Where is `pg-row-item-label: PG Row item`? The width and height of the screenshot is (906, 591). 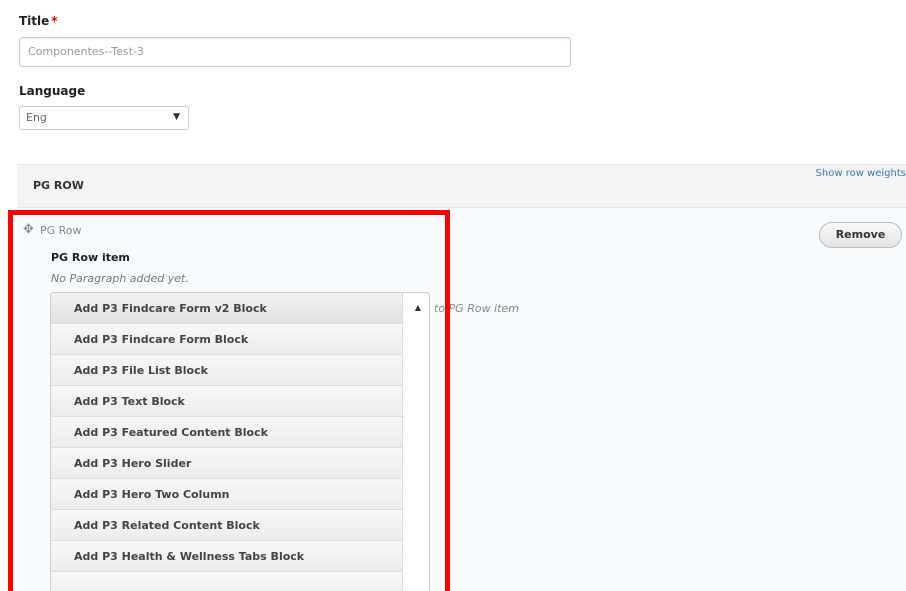 pg-row-item-label: PG Row item is located at coordinates (90, 257).